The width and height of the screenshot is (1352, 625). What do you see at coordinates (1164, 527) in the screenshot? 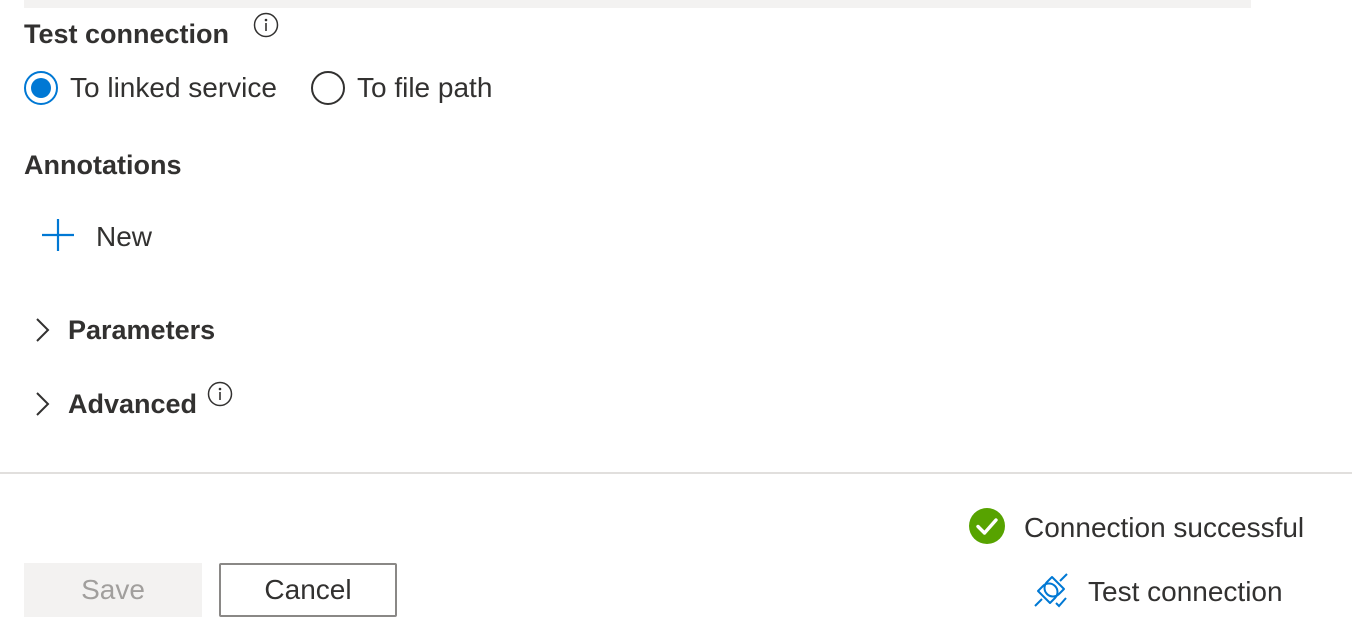
I see `connection-status-text: Connection successful` at bounding box center [1164, 527].